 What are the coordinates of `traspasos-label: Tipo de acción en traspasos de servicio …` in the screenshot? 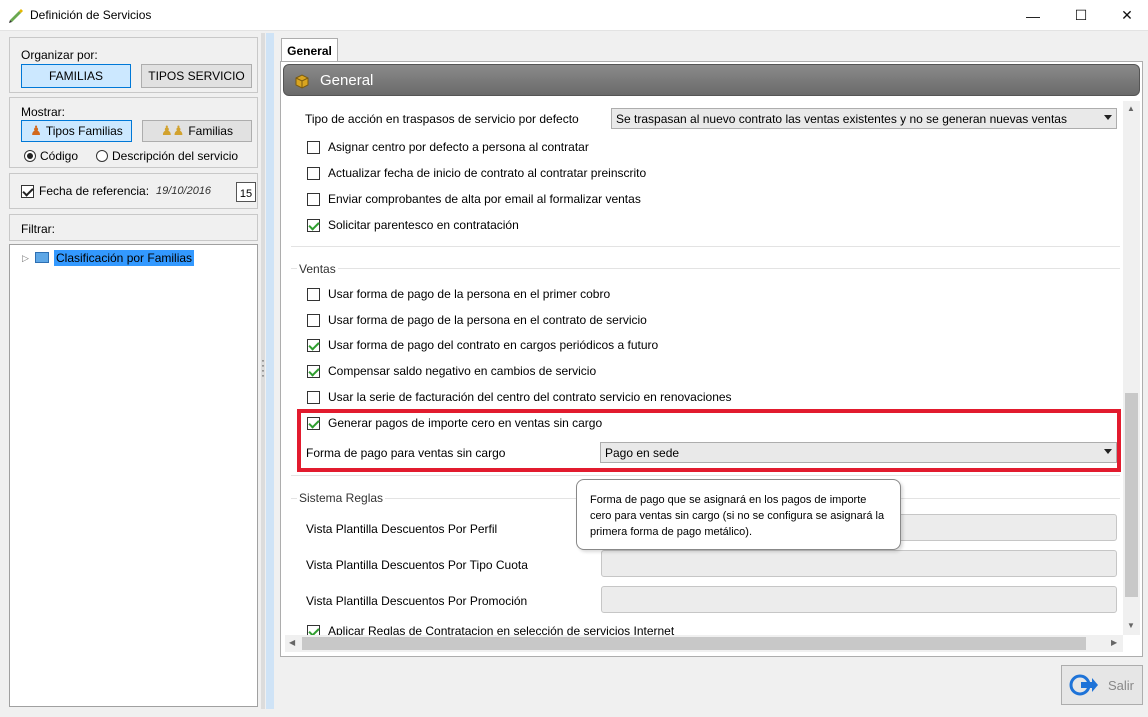 It's located at (442, 119).